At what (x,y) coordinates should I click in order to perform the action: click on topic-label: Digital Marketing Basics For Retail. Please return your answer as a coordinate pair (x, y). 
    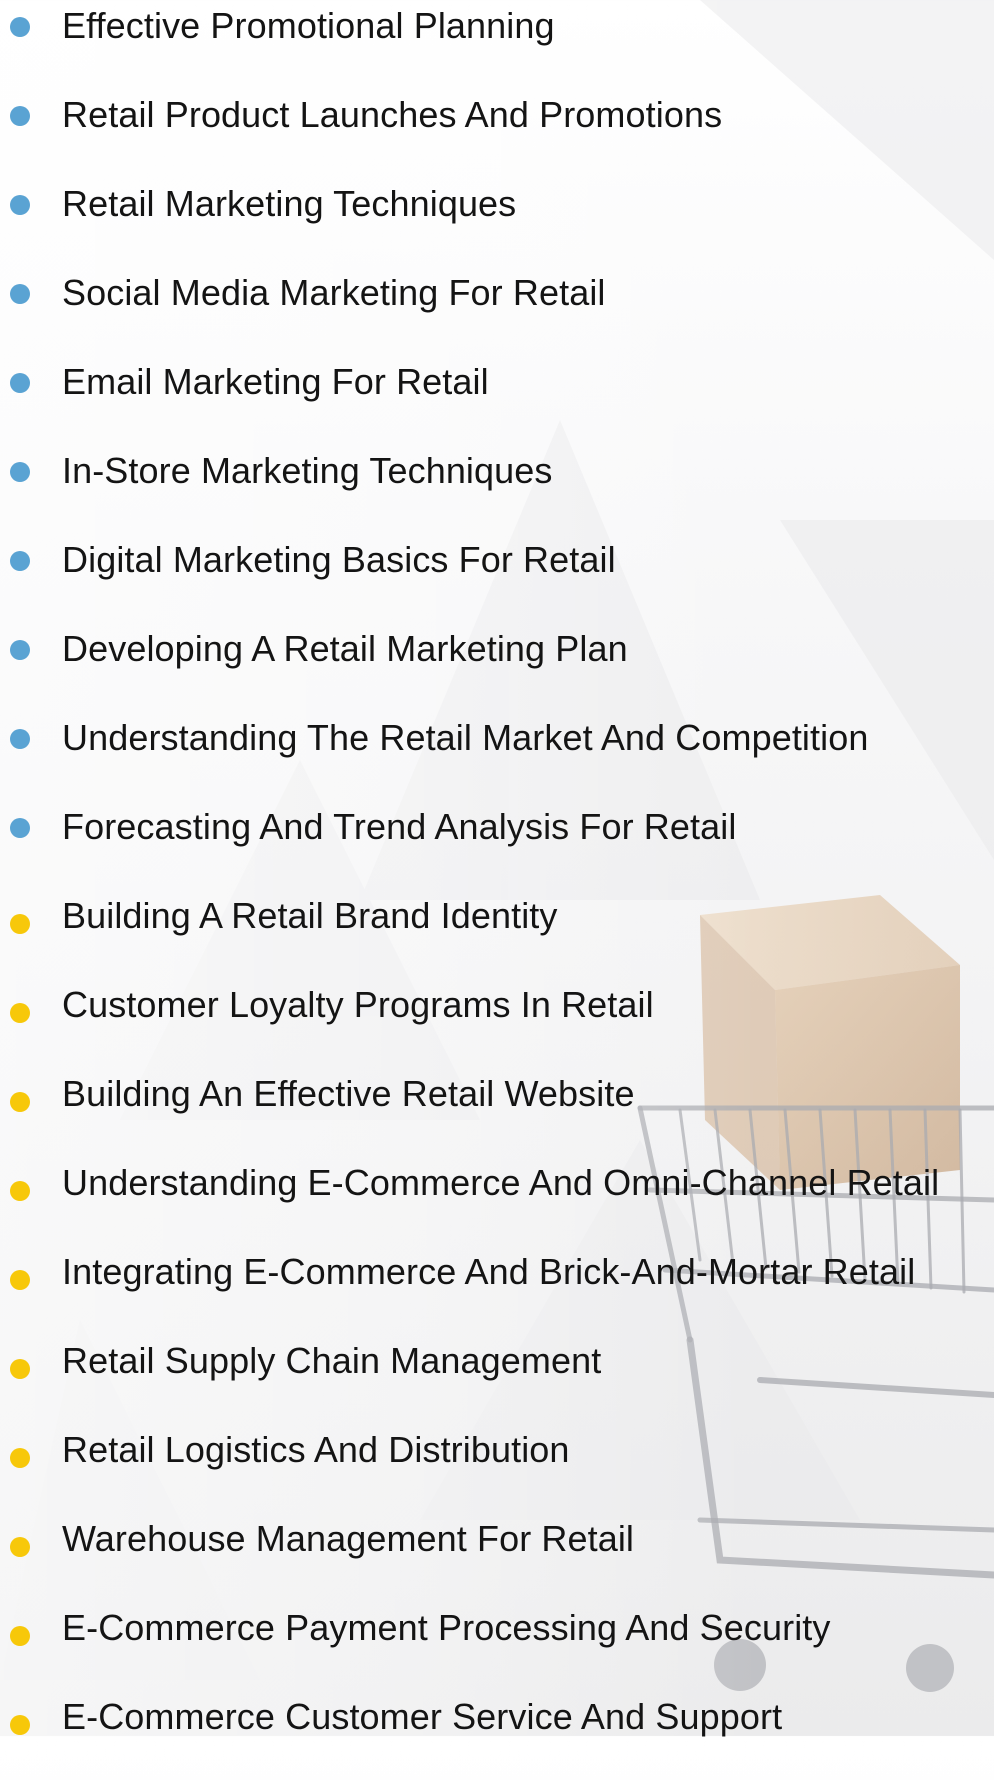
    Looking at the image, I should click on (339, 559).